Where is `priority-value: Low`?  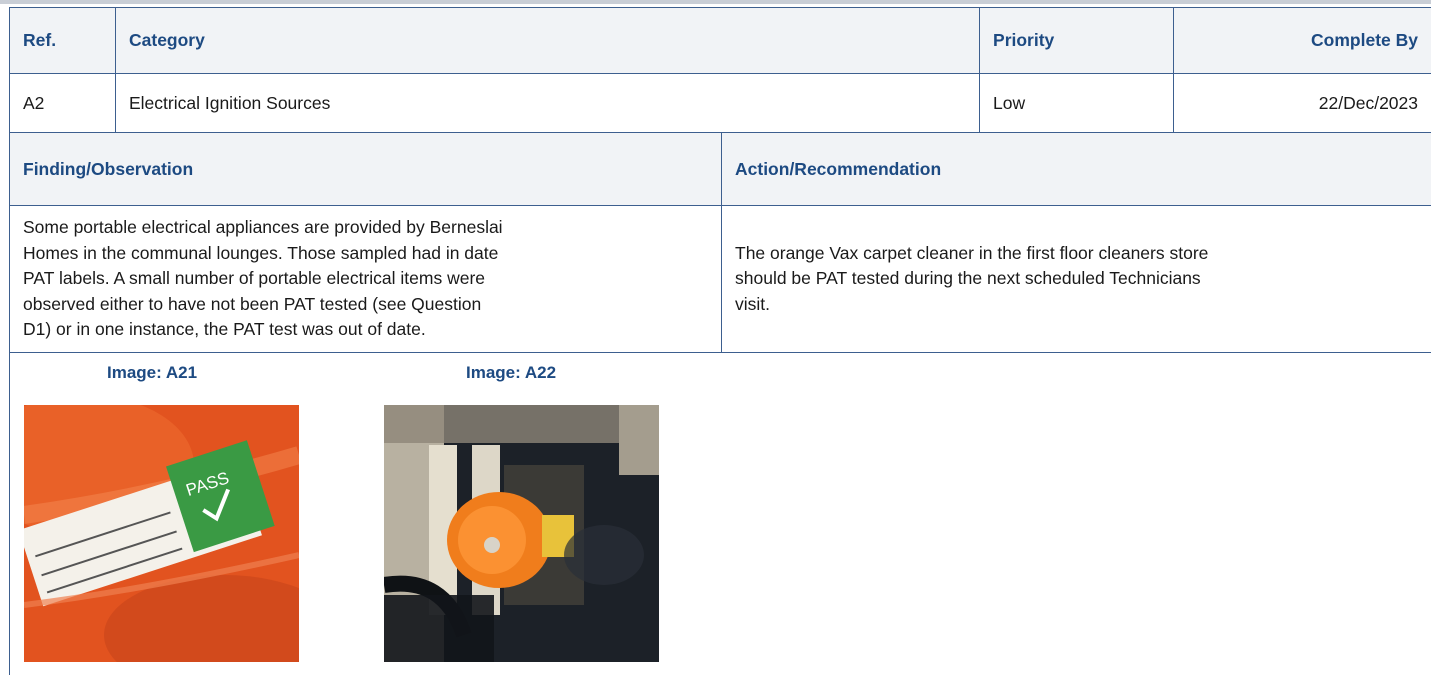 priority-value: Low is located at coordinates (1076, 103).